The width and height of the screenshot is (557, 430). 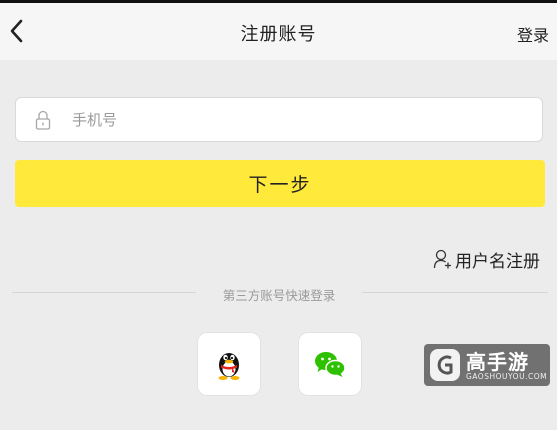 What do you see at coordinates (280, 183) in the screenshot?
I see `next-step-button: 下一步` at bounding box center [280, 183].